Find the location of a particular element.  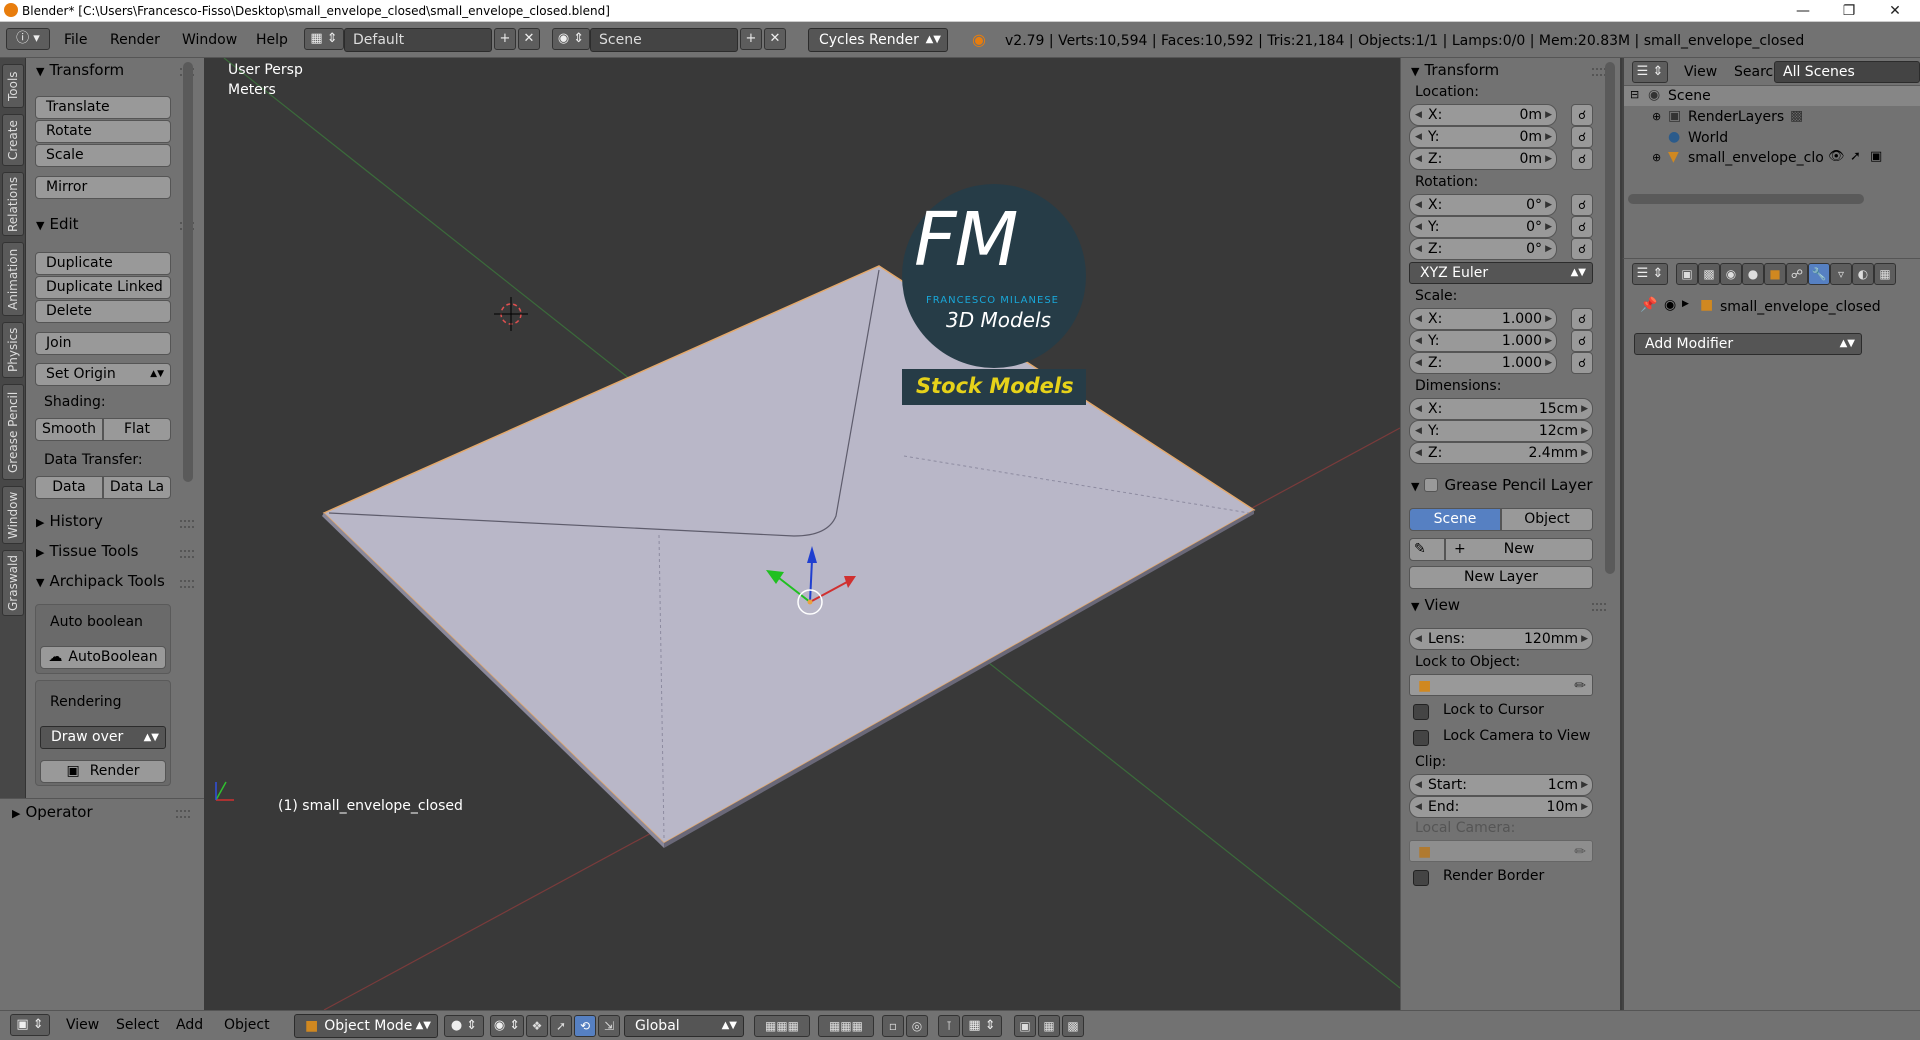

pin-icon: 📌 is located at coordinates (1648, 305).